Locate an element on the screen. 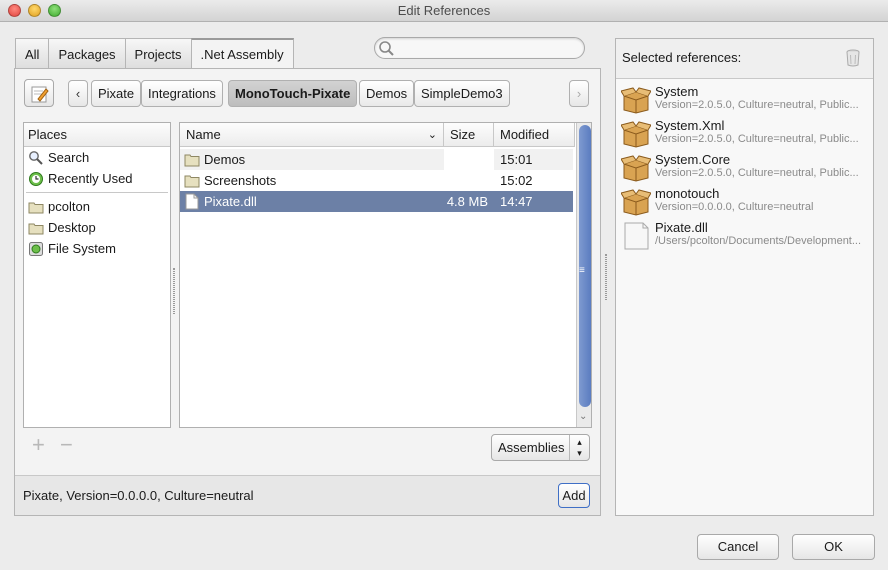 The width and height of the screenshot is (888, 570). grip-icon: ≡ is located at coordinates (582, 270).